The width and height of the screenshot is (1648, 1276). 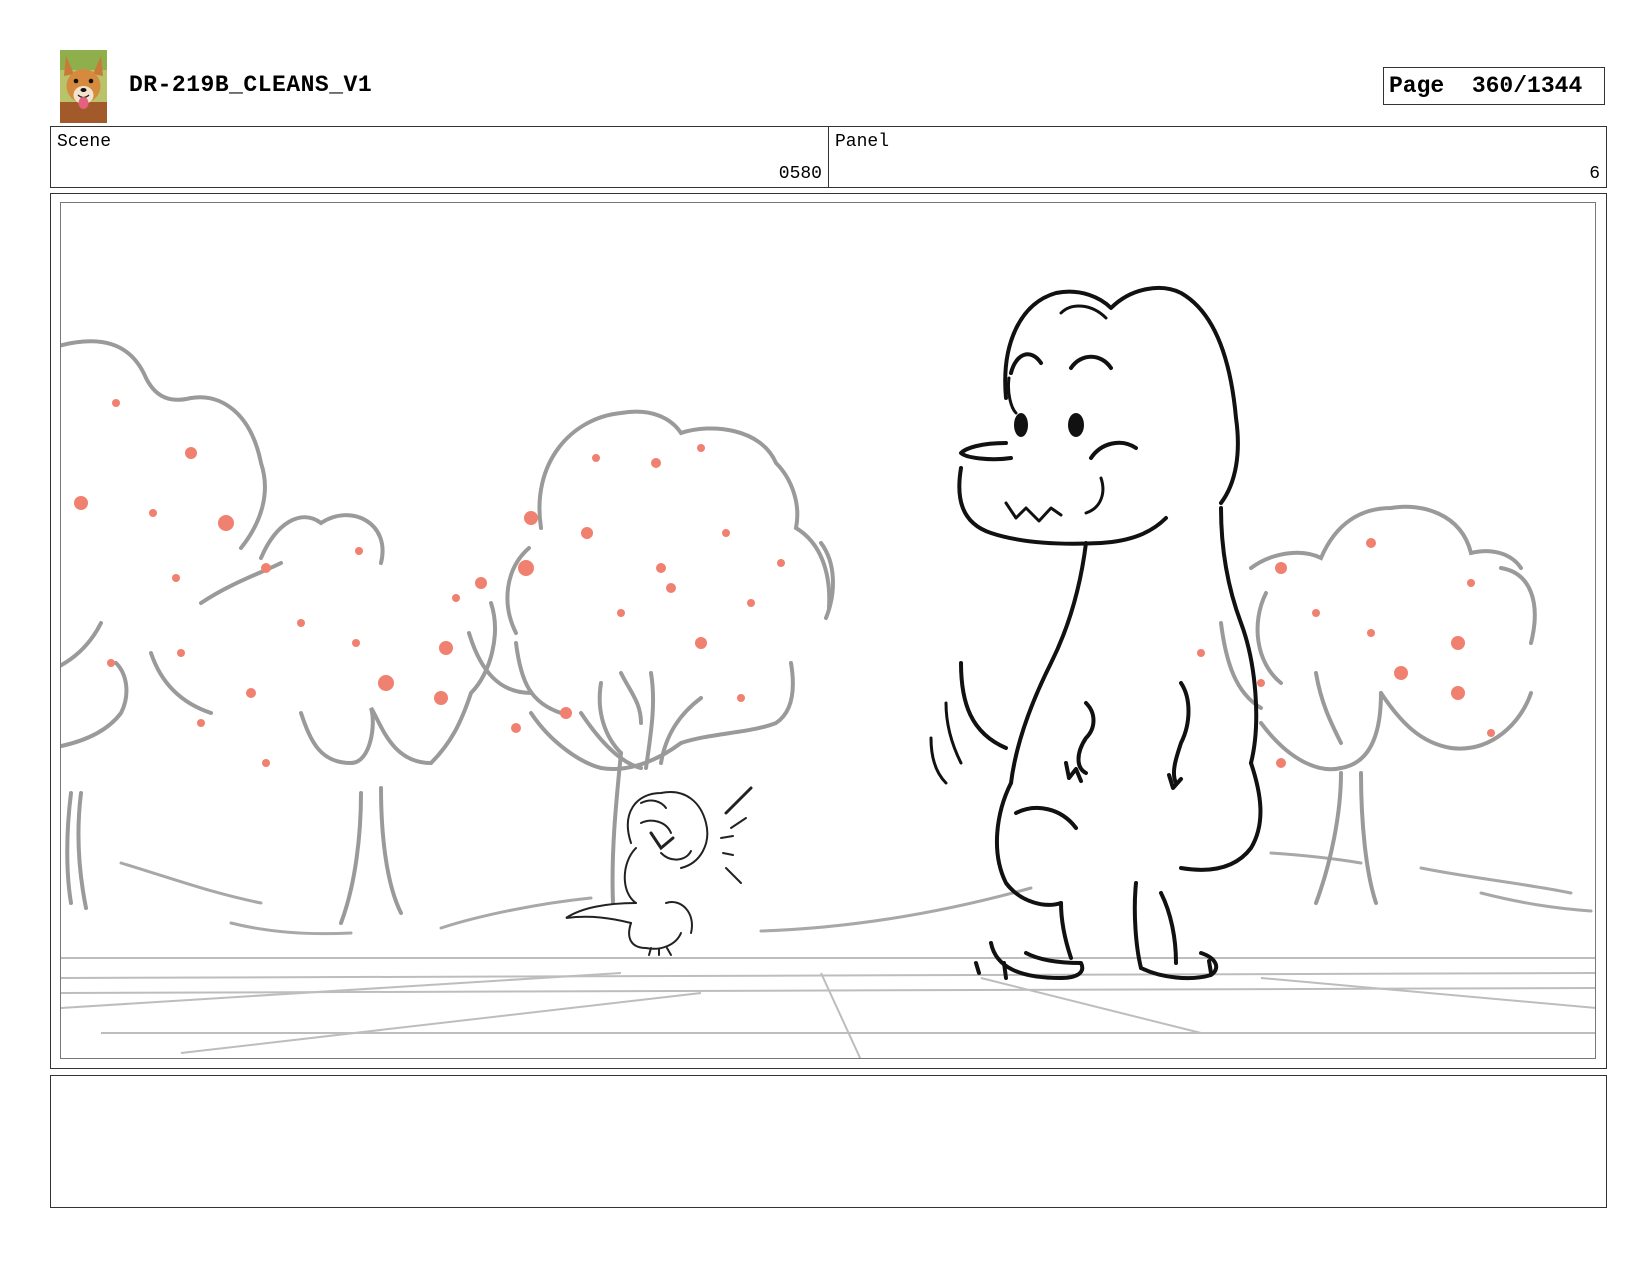 I want to click on small-dinosaur, so click(x=659, y=871).